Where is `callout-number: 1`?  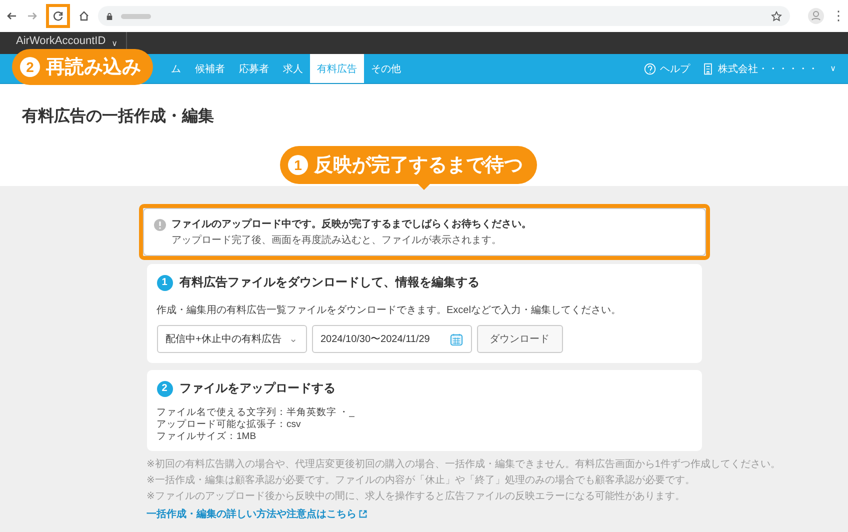
callout-number: 1 is located at coordinates (298, 165).